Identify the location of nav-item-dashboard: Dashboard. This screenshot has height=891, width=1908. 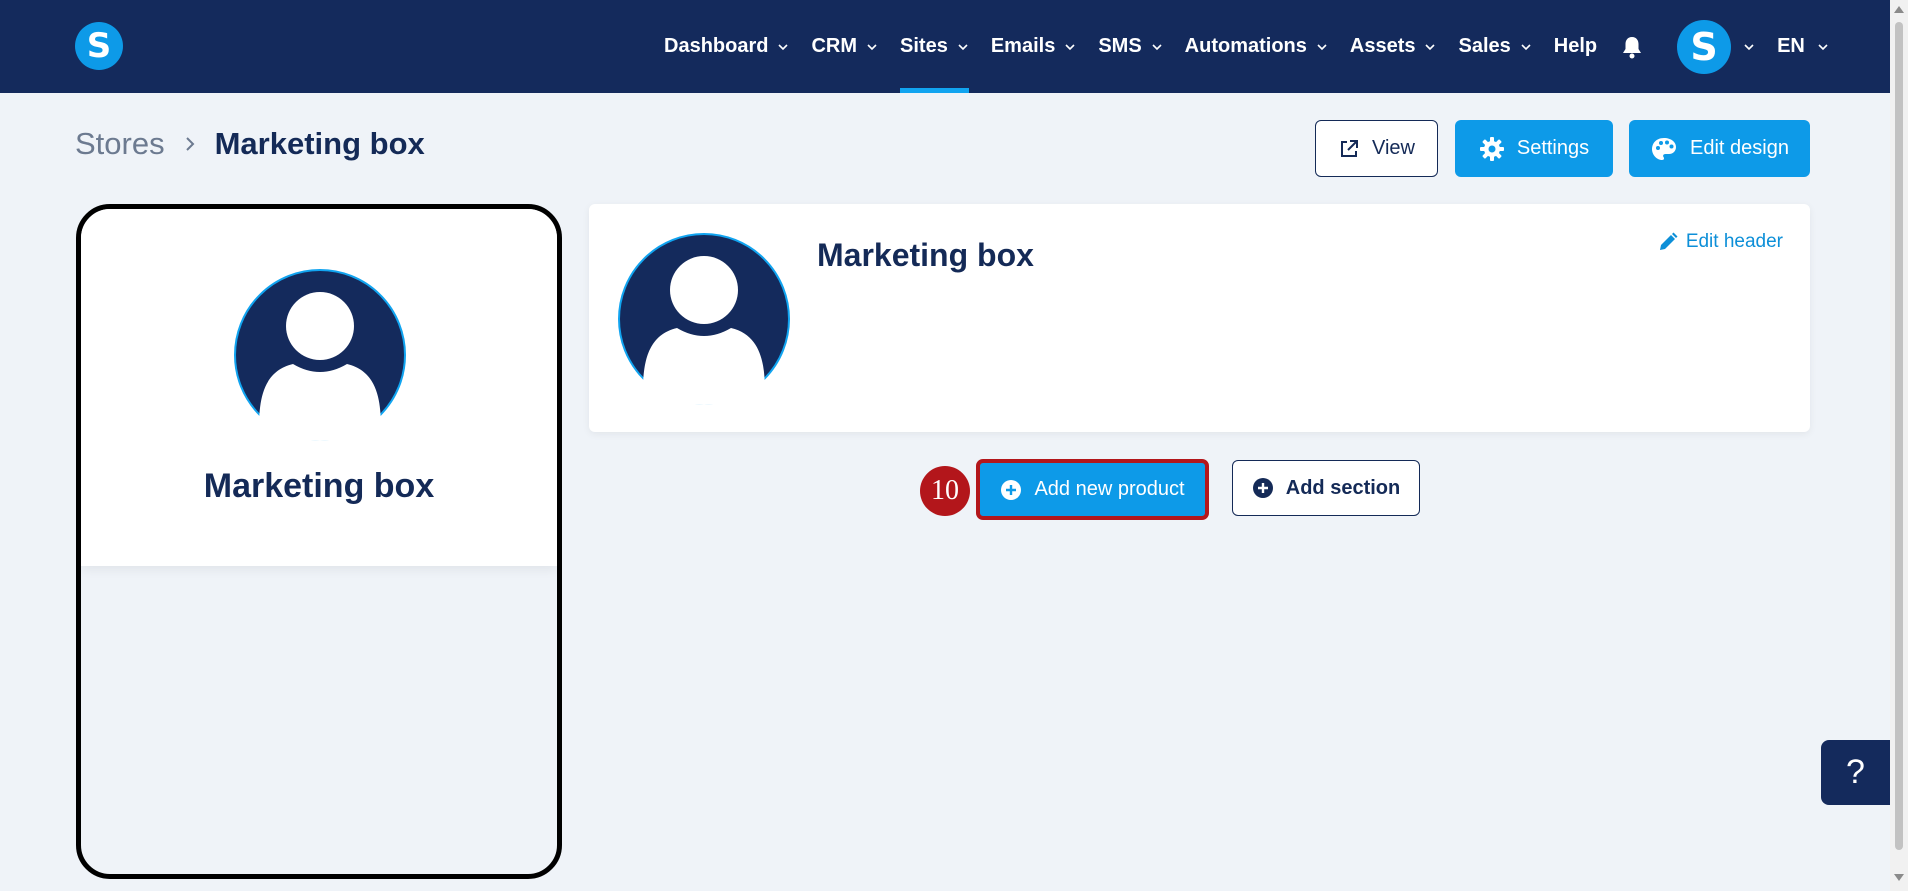
(726, 46).